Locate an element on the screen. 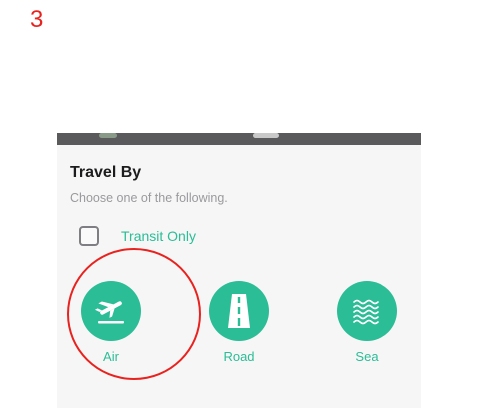  map-background is located at coordinates (239, 139).